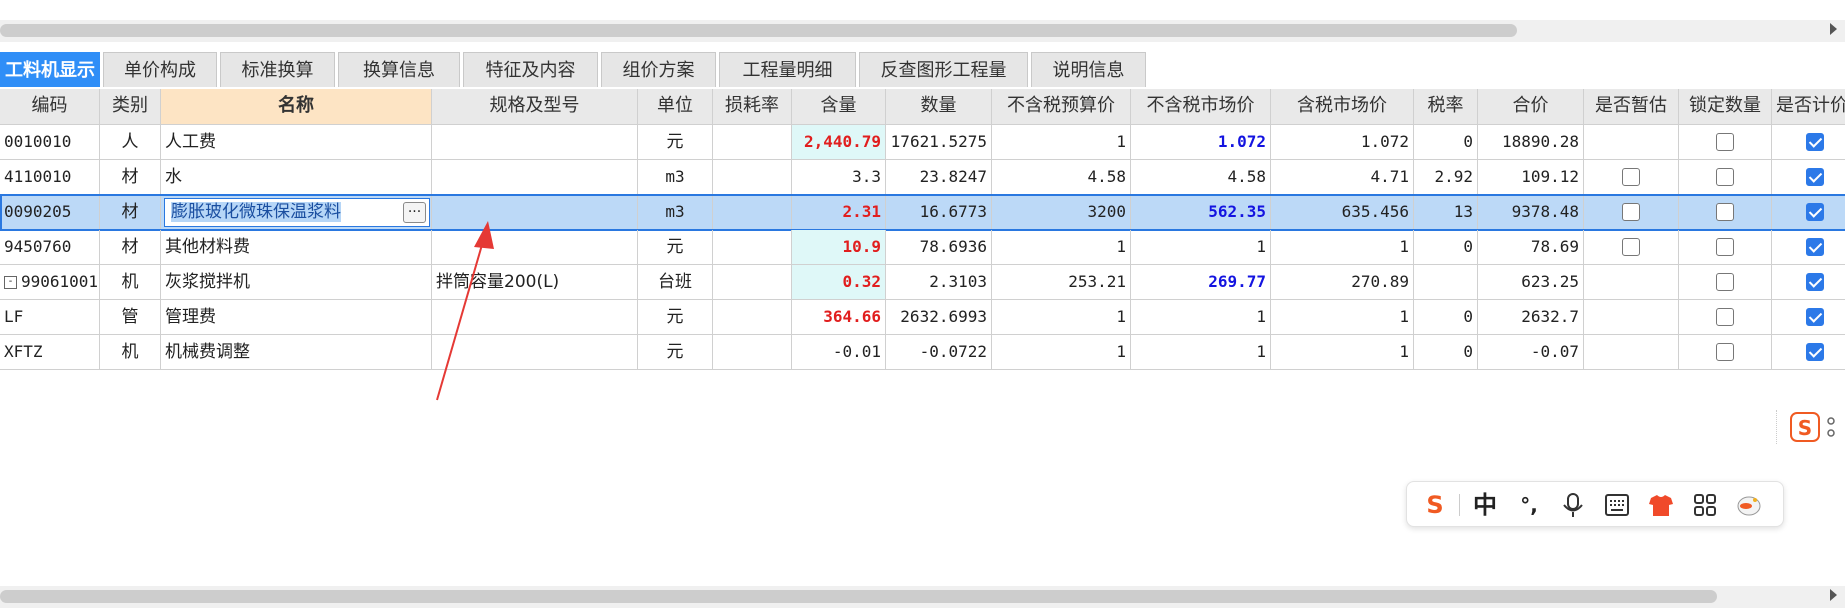  I want to click on tab-conversion-info: 换算信息, so click(399, 69).